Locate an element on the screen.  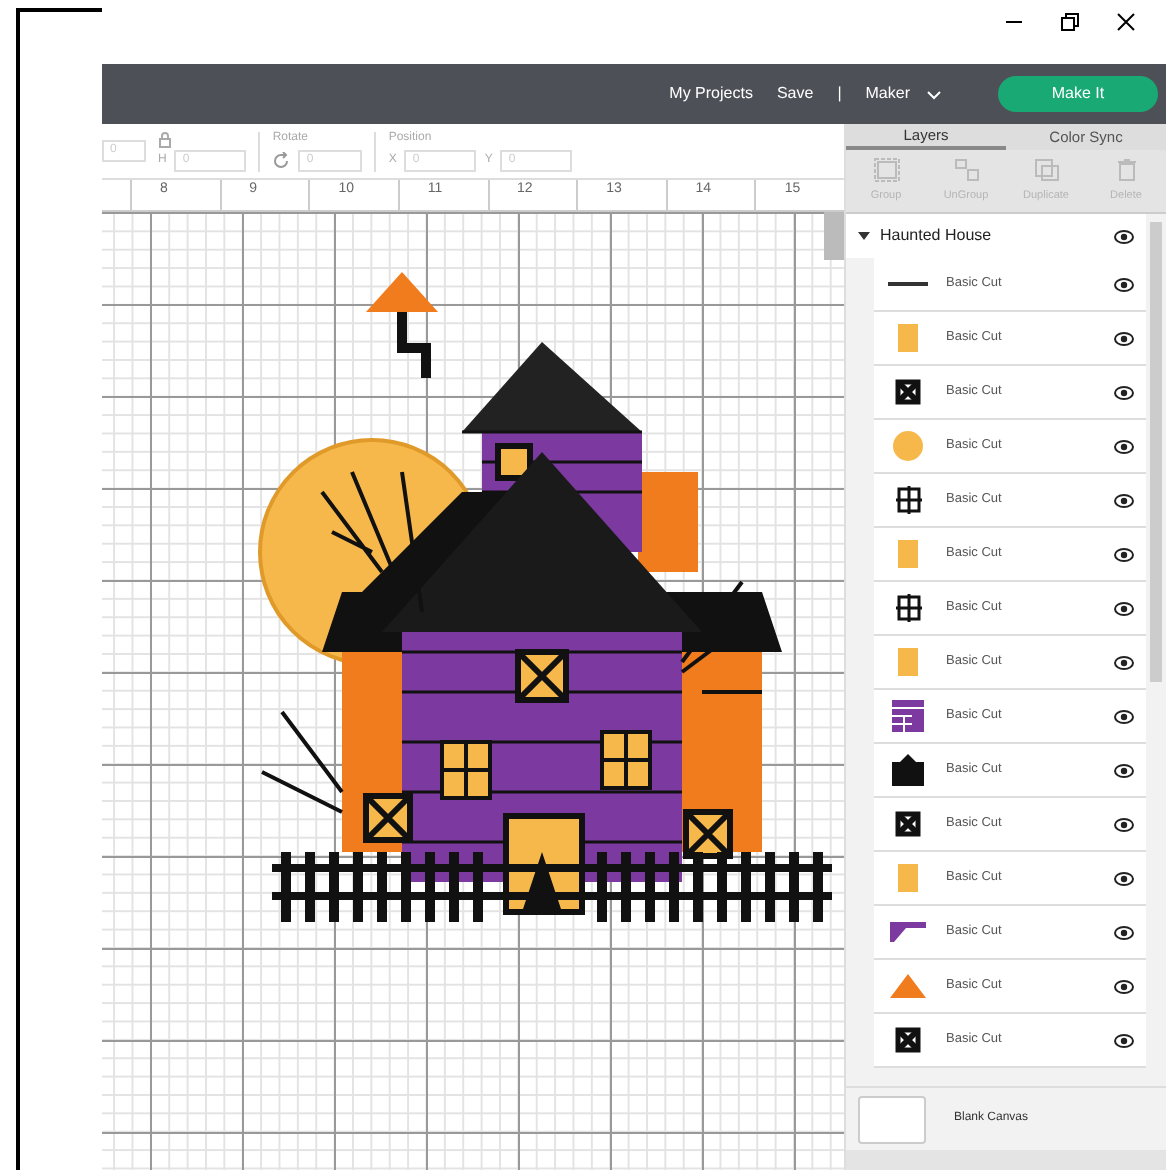
trash-icon is located at coordinates (1126, 169).